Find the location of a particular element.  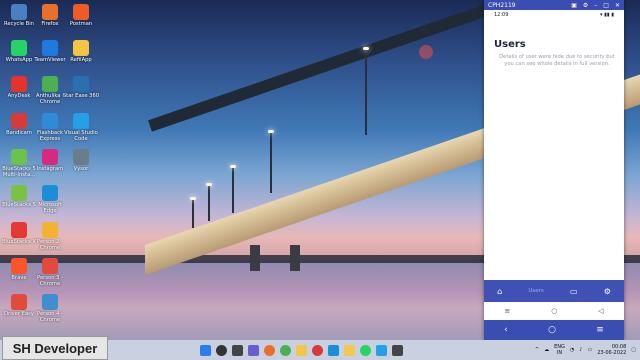

desktop-icon-label: Star Ease 360 is located at coordinates (81, 96).